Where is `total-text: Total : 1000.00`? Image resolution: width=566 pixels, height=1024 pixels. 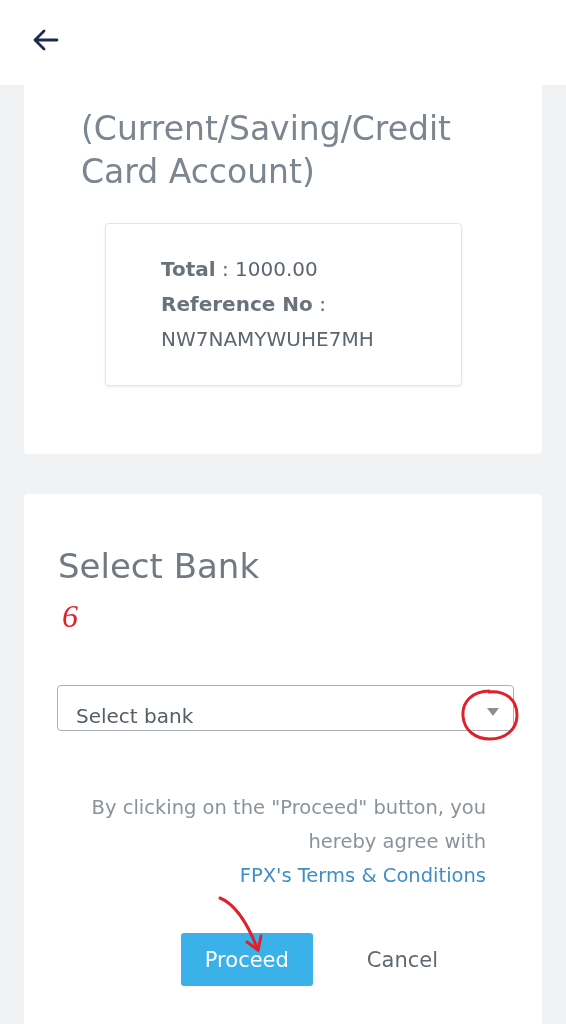
total-text: Total : 1000.00 is located at coordinates (240, 269).